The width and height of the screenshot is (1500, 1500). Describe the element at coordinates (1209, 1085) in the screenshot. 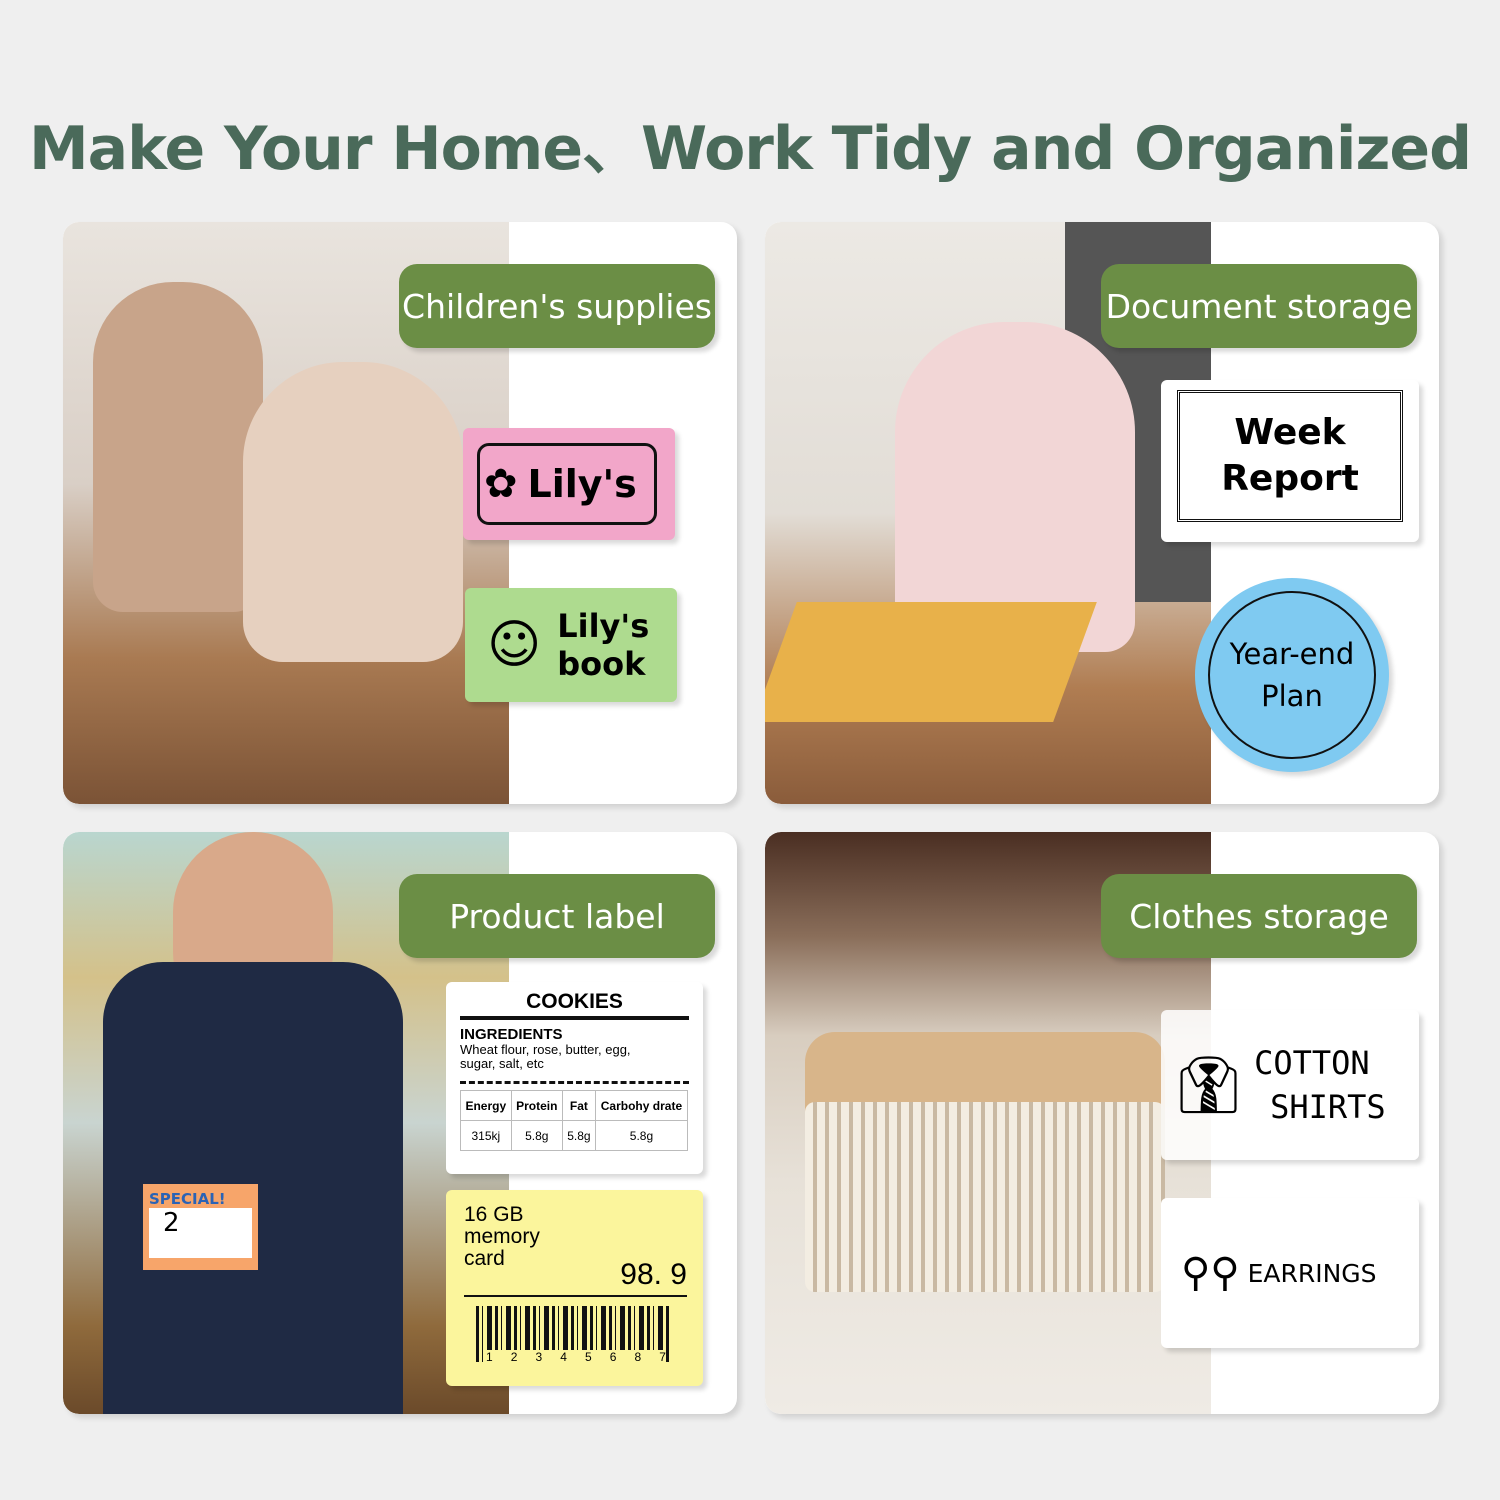

I see `shirt-icon: 👔︎` at that location.